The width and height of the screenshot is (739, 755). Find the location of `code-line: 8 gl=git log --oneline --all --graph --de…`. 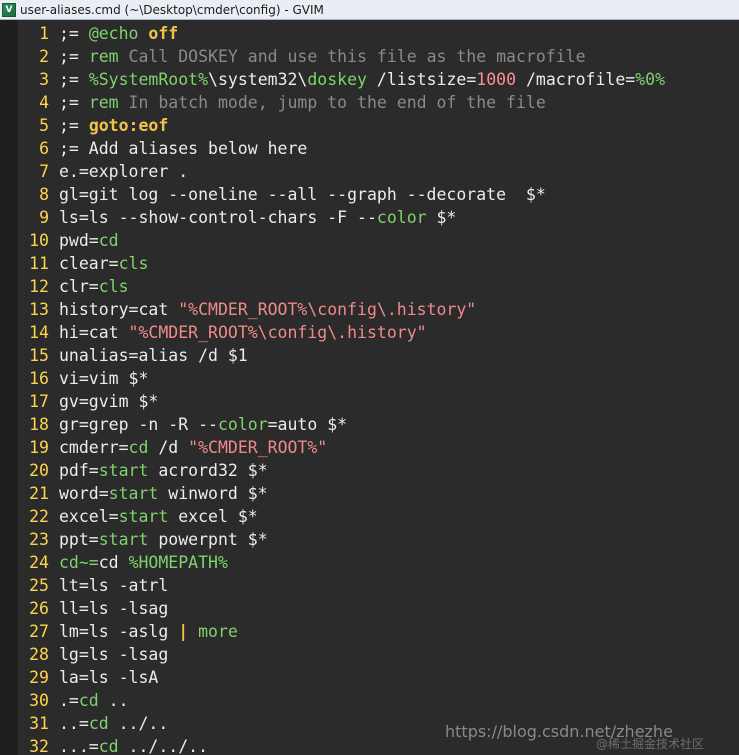

code-line: 8 gl=git log --oneline --all --graph --de… is located at coordinates (369, 194).